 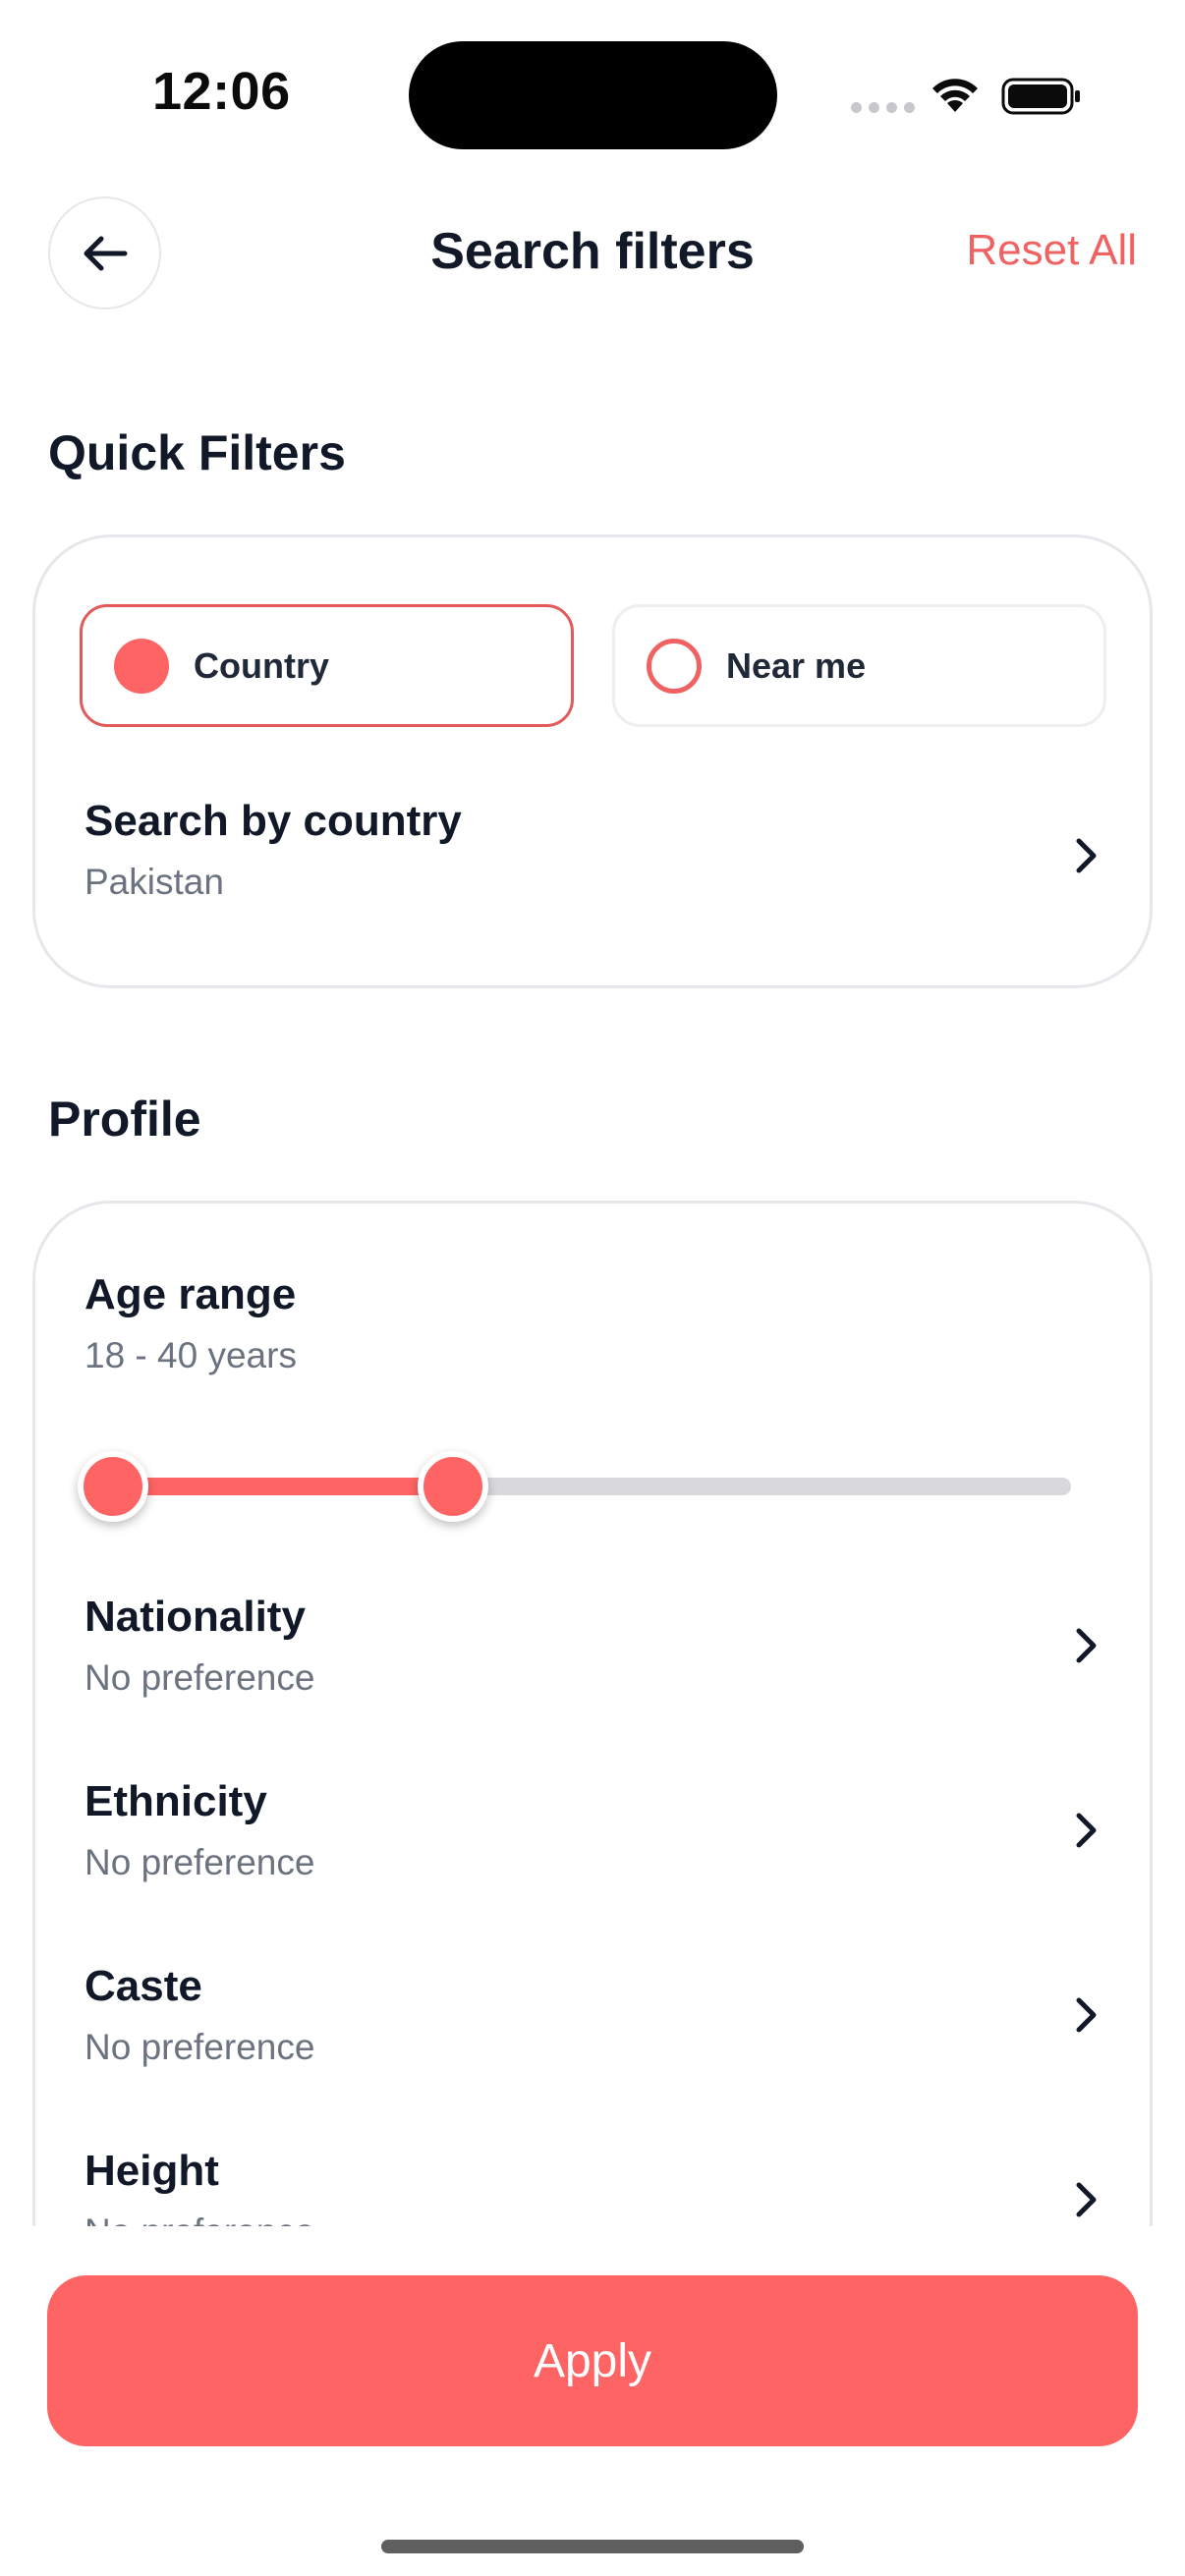 What do you see at coordinates (1041, 96) in the screenshot?
I see `battery-icon` at bounding box center [1041, 96].